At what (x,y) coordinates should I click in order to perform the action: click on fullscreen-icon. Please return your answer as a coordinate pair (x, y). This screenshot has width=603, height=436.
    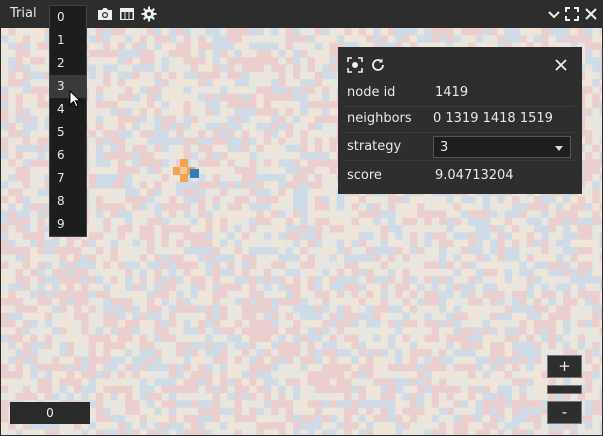
    Looking at the image, I should click on (572, 14).